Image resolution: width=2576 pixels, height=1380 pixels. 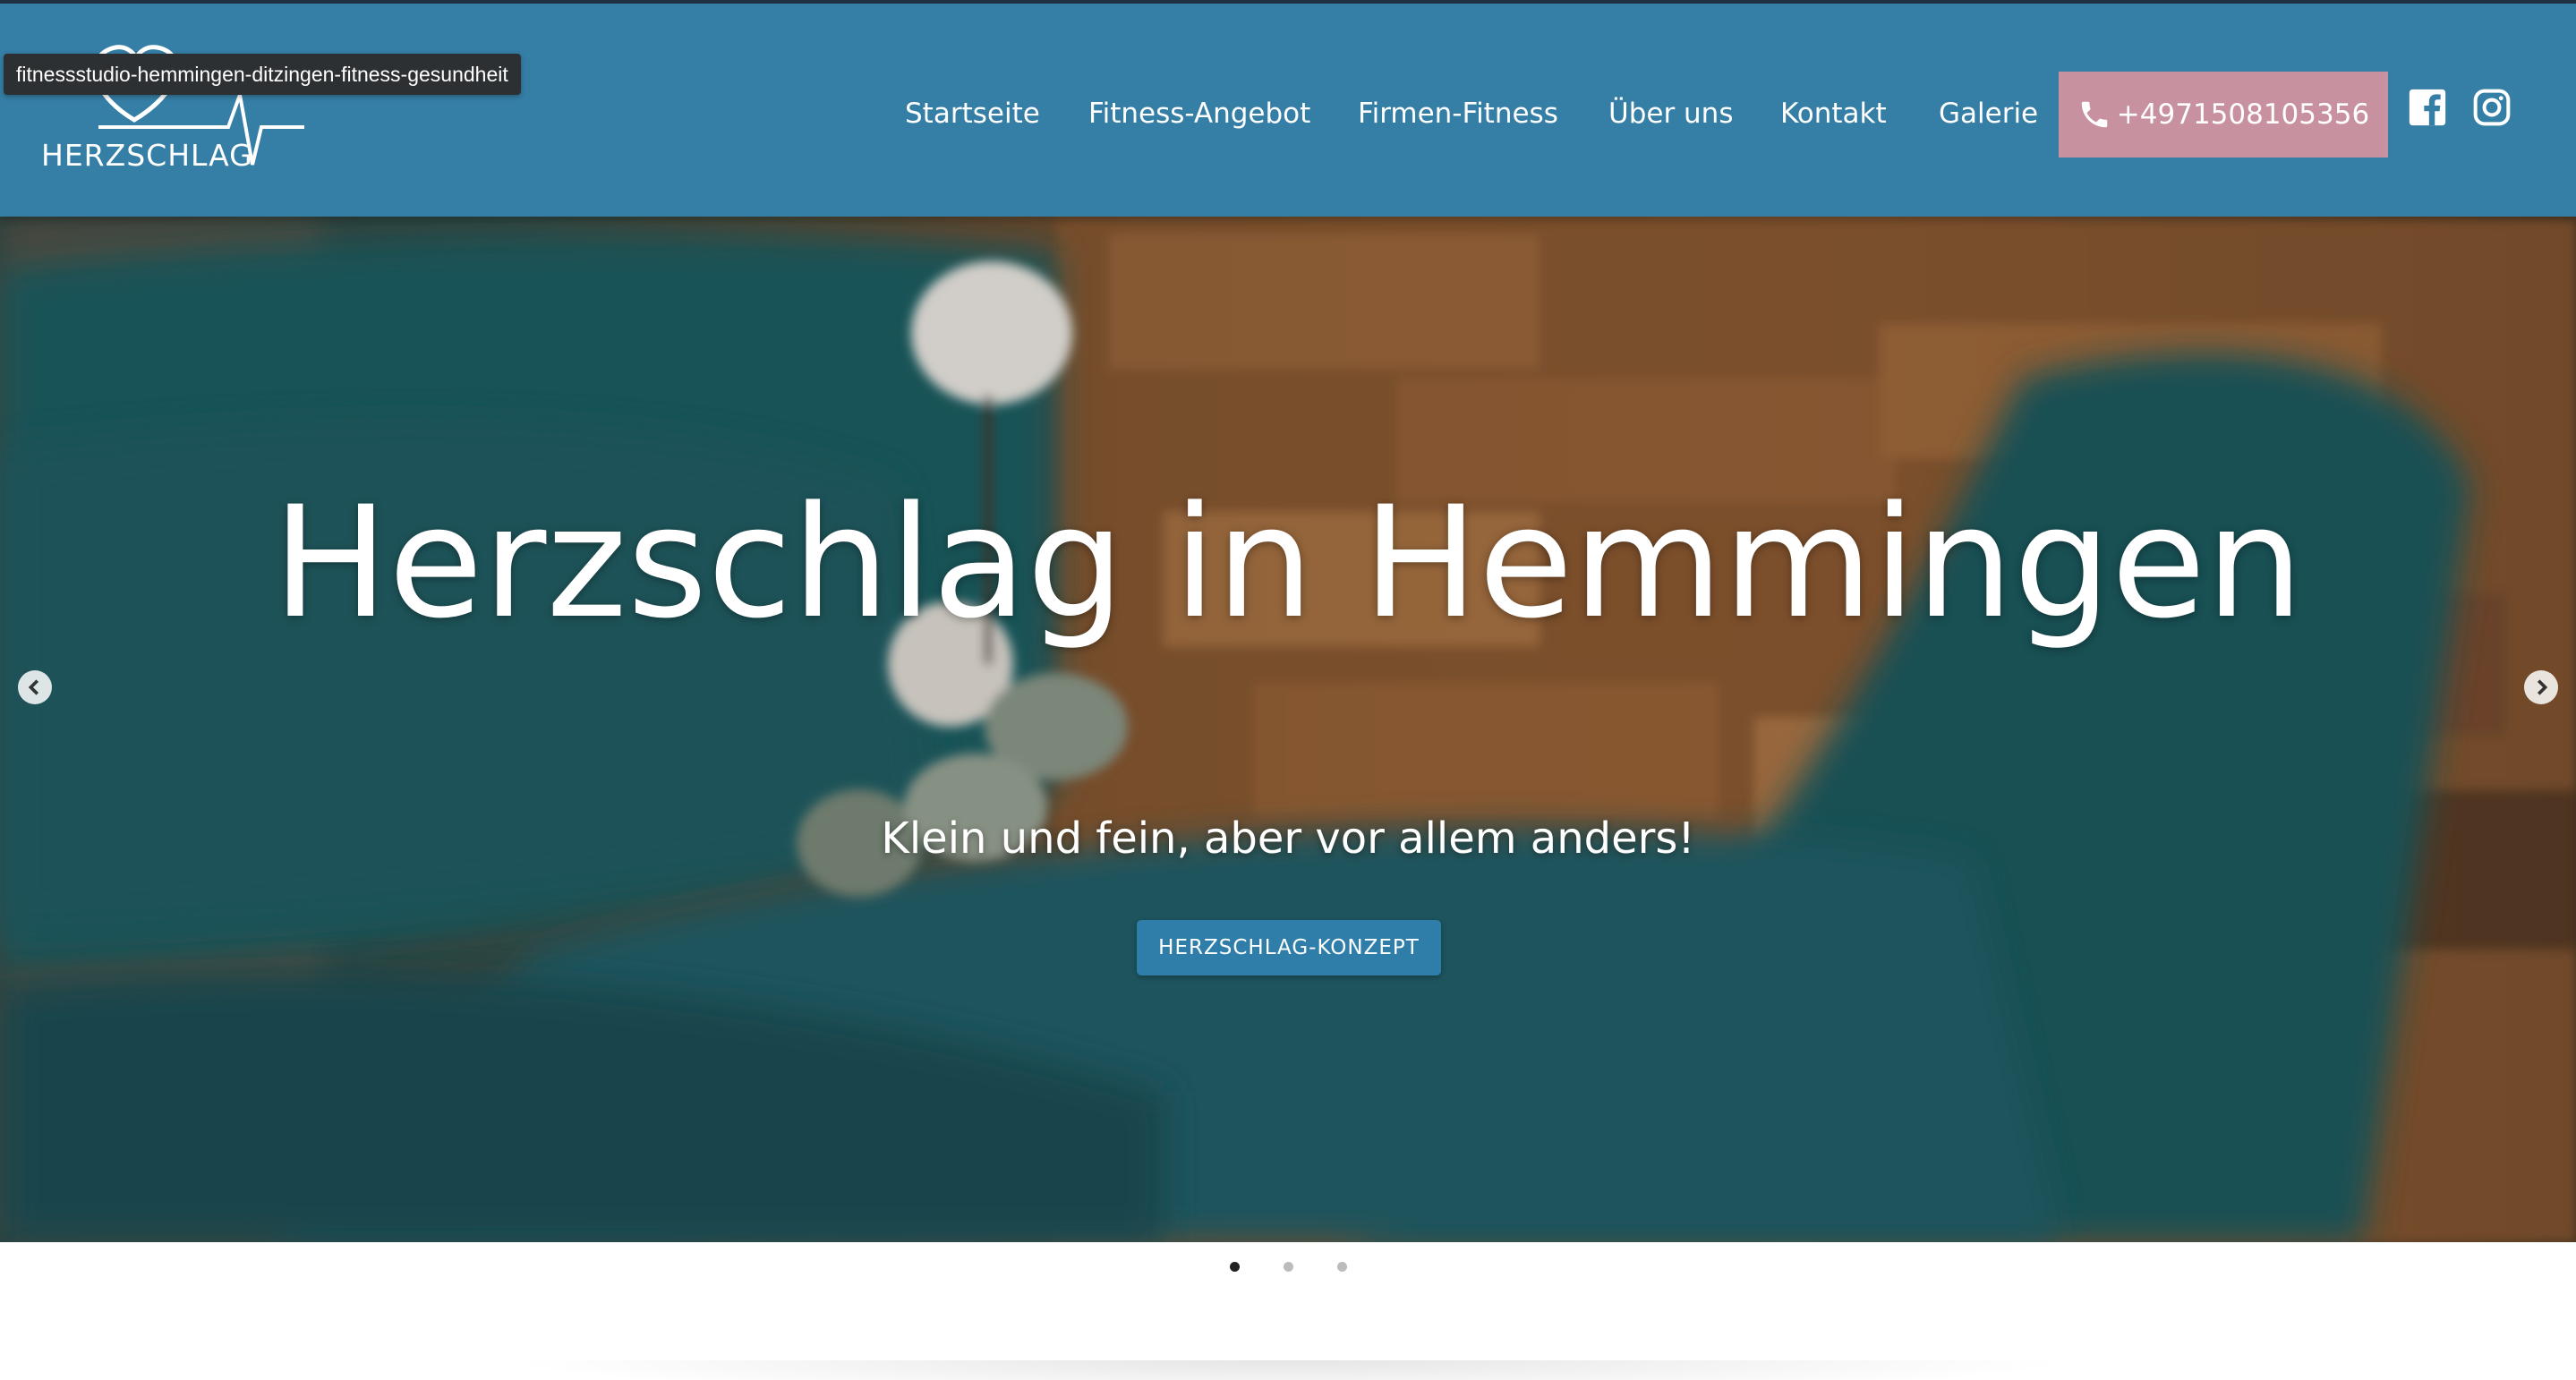 What do you see at coordinates (2427, 107) in the screenshot?
I see `facebook-icon` at bounding box center [2427, 107].